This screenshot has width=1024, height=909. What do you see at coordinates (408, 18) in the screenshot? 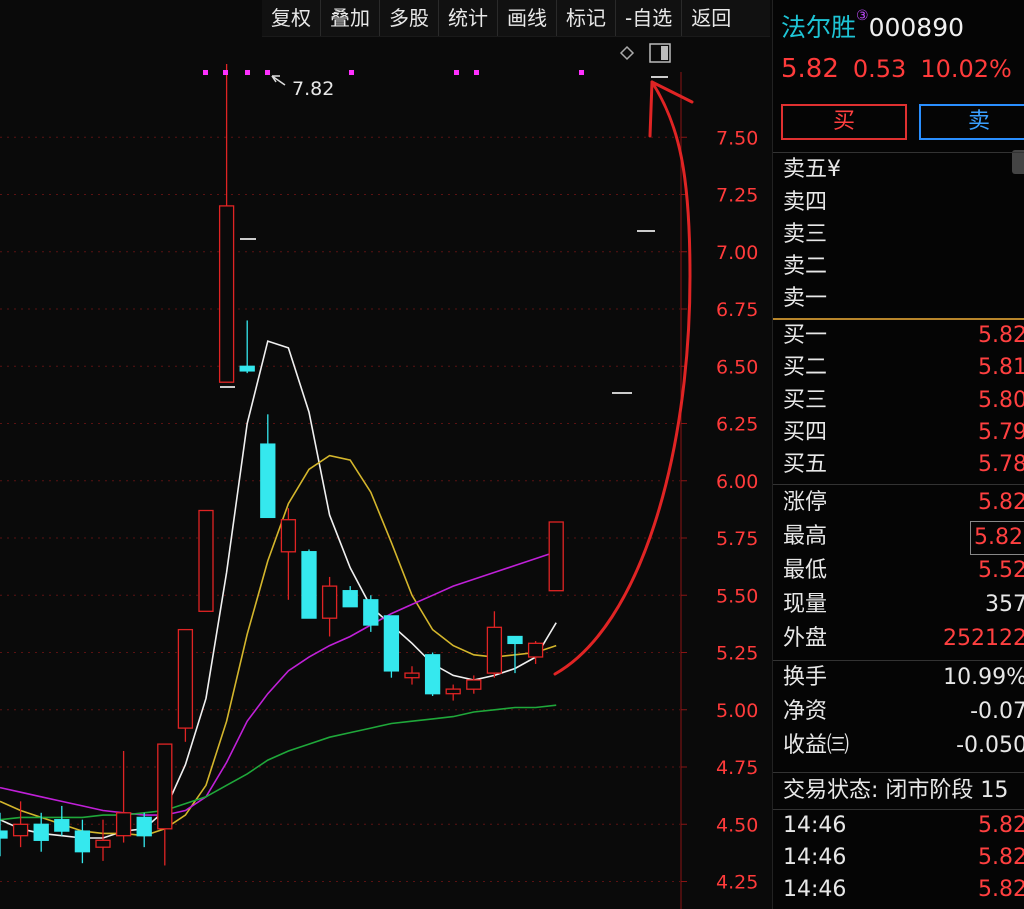
I see `tool-multi-stock-button: 多股` at bounding box center [408, 18].